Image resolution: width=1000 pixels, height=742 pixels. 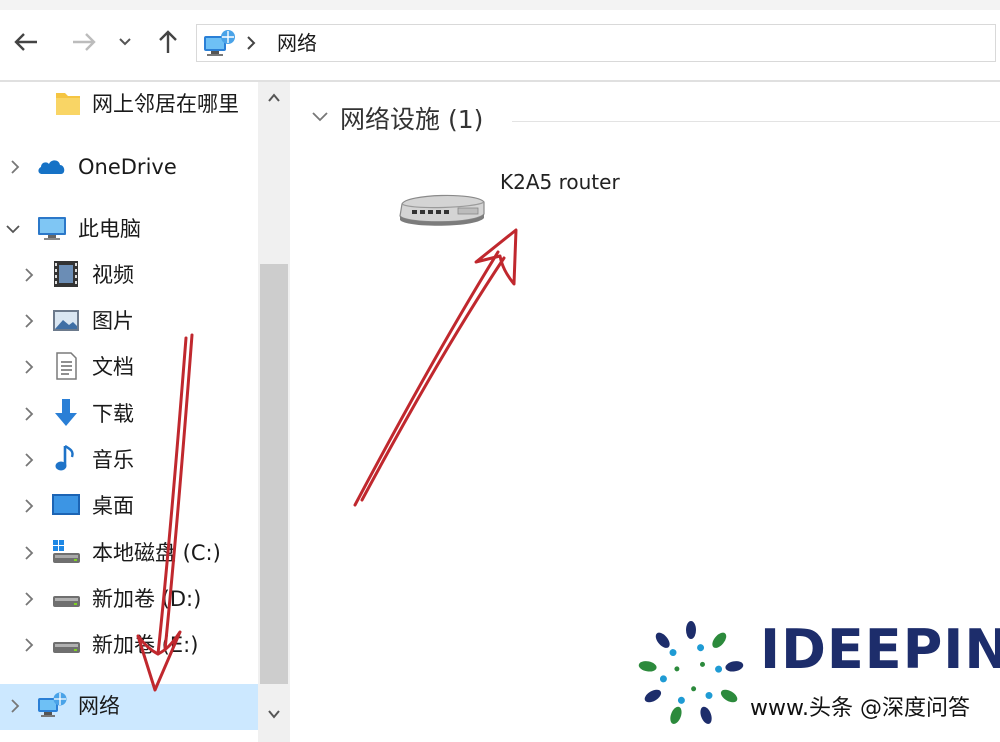 What do you see at coordinates (147, 599) in the screenshot?
I see `sidebar-item-label: 新加卷 (D:)` at bounding box center [147, 599].